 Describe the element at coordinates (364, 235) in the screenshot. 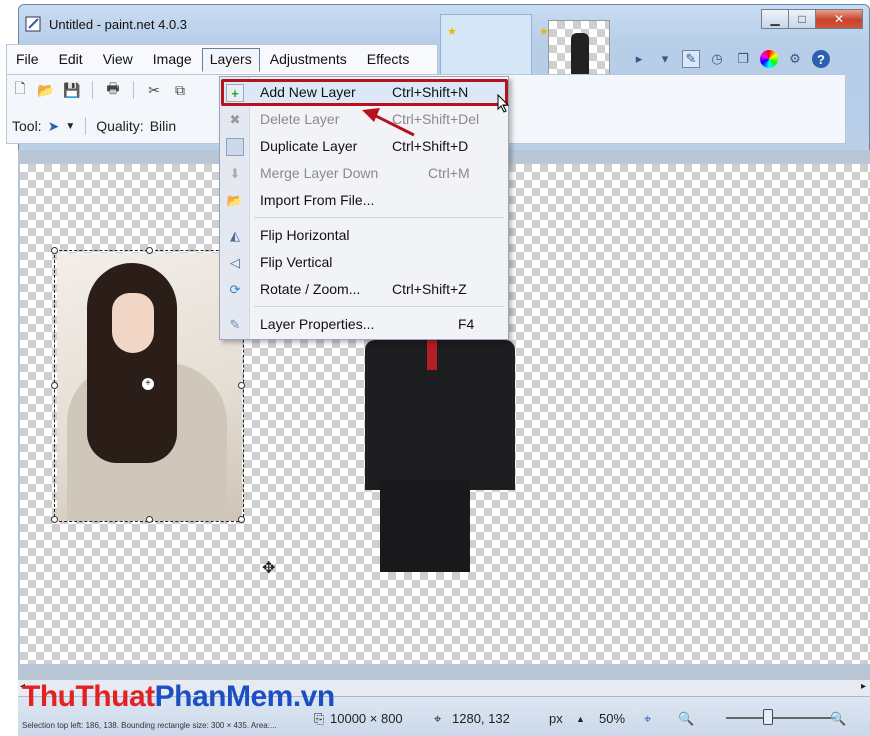

I see `menu-item-flip-horizontal: ◭ Flip Horizontal` at that location.